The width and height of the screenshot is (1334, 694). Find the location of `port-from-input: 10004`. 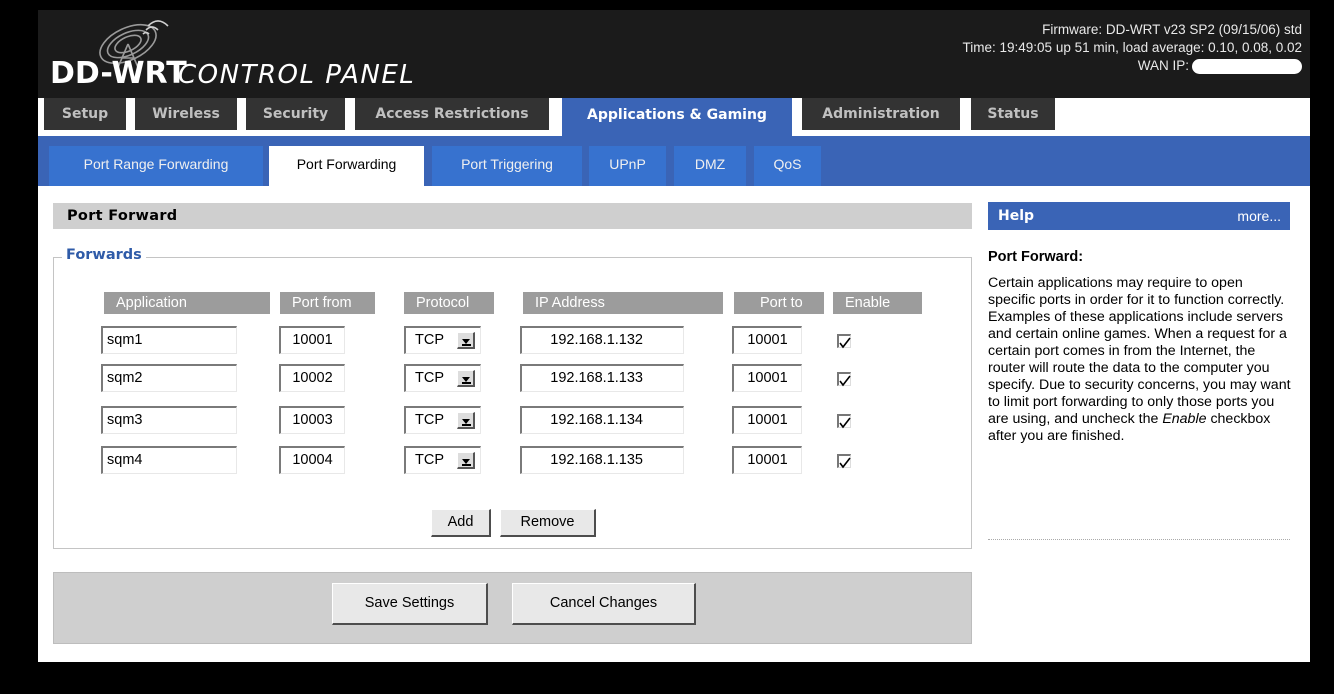

port-from-input: 10004 is located at coordinates (312, 460).